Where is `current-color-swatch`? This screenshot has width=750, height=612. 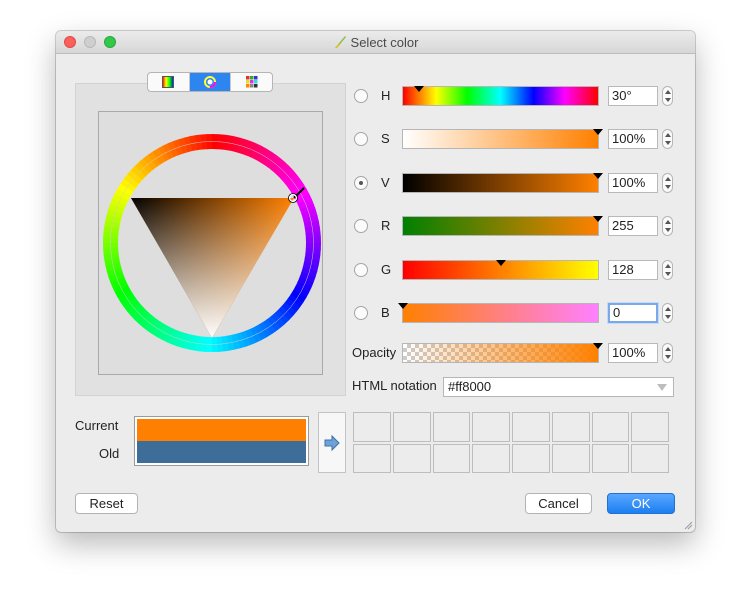 current-color-swatch is located at coordinates (221, 430).